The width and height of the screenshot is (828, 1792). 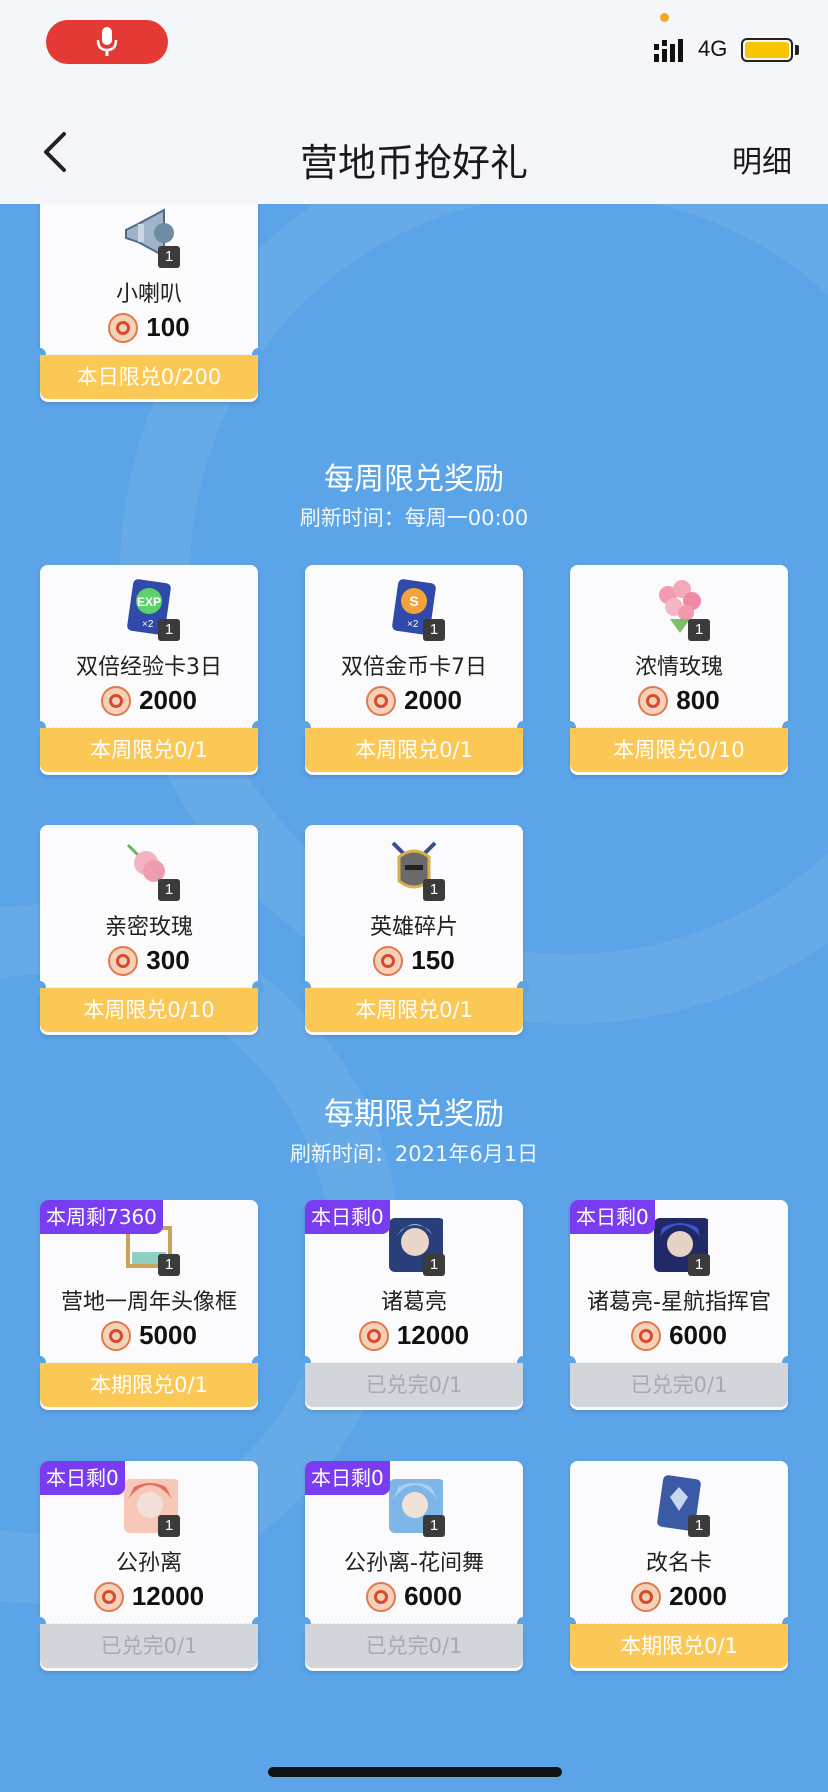 What do you see at coordinates (414, 1154) in the screenshot?
I see `section-refresh-period: 刷新时间：2021年6月1日` at bounding box center [414, 1154].